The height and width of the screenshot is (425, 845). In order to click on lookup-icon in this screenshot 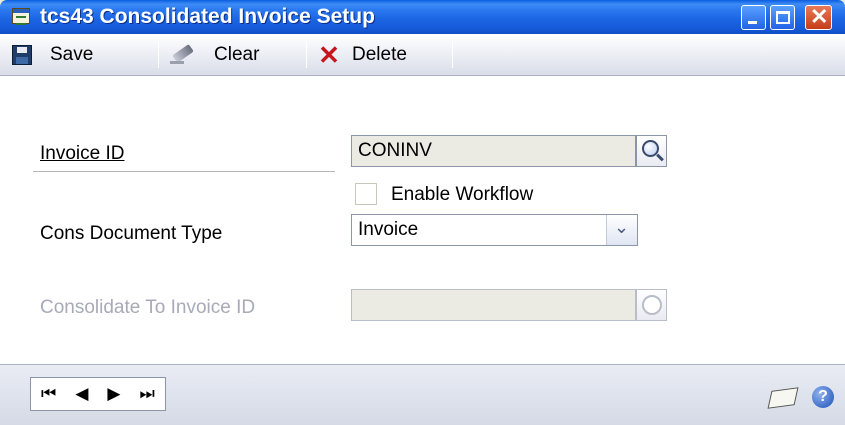, I will do `click(652, 305)`.